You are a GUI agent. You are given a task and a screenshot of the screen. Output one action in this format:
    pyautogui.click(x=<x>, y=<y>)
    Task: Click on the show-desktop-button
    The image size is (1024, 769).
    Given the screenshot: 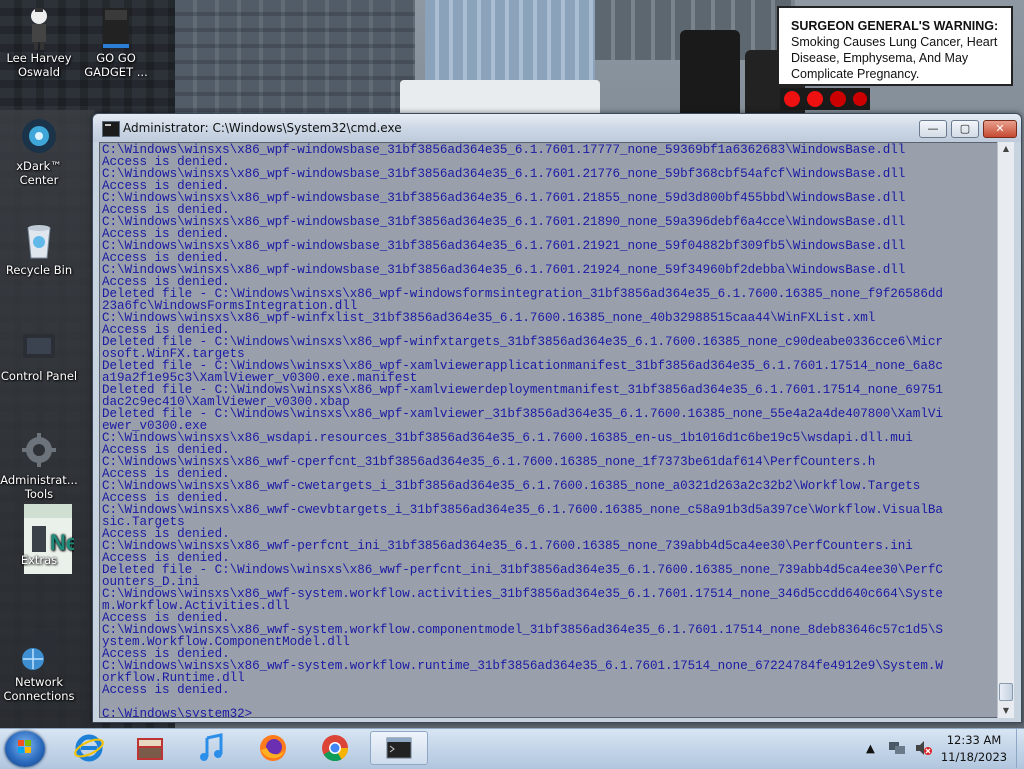 What is the action you would take?
    pyautogui.click(x=1020, y=748)
    